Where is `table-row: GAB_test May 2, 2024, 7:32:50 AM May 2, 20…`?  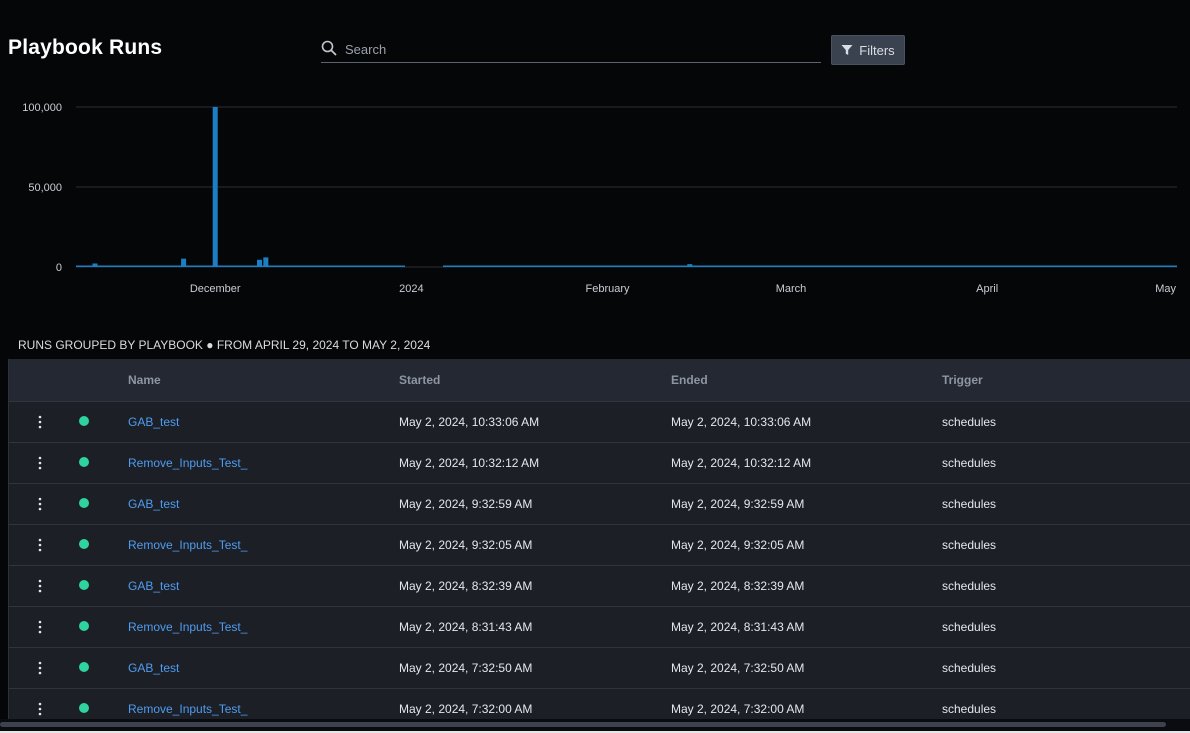 table-row: GAB_test May 2, 2024, 7:32:50 AM May 2, 20… is located at coordinates (599, 668).